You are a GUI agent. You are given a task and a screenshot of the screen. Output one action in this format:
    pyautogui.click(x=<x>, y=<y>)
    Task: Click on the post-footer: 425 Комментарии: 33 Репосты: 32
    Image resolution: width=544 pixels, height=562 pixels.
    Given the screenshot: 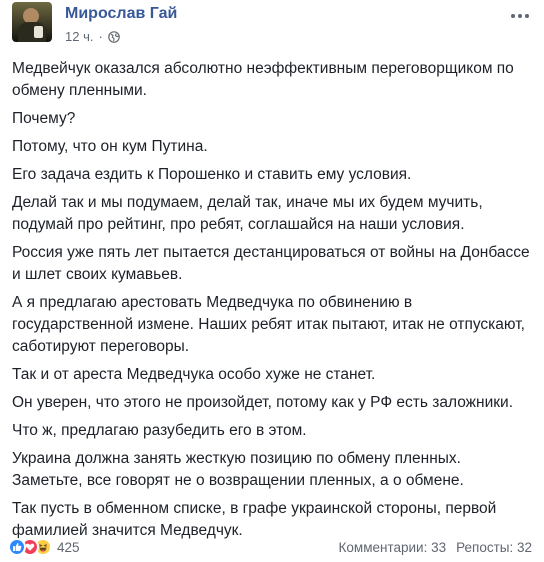 What is the action you would take?
    pyautogui.click(x=270, y=548)
    